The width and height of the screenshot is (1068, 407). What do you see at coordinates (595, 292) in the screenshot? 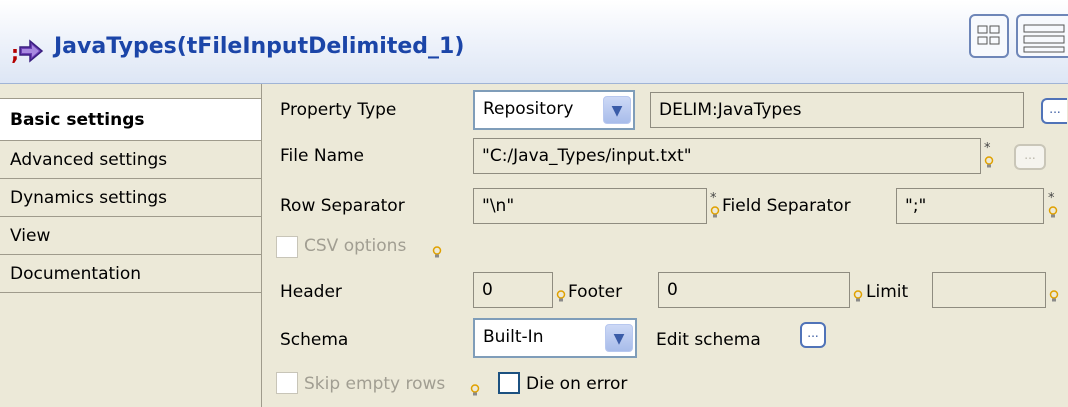
I see `footer-label: Footer` at bounding box center [595, 292].